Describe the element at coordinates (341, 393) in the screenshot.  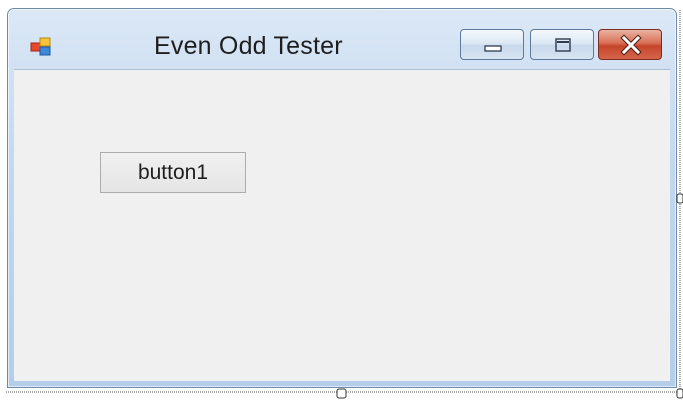
I see `resize-handle-bottom` at that location.